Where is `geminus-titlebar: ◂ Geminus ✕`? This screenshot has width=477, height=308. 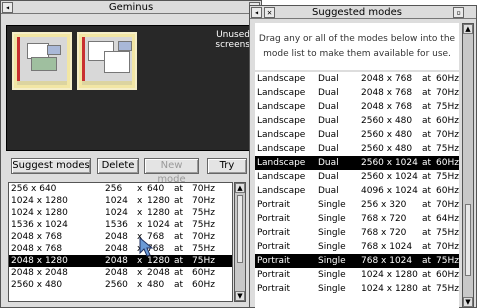 geminus-titlebar: ◂ Geminus ✕ is located at coordinates (131, 7).